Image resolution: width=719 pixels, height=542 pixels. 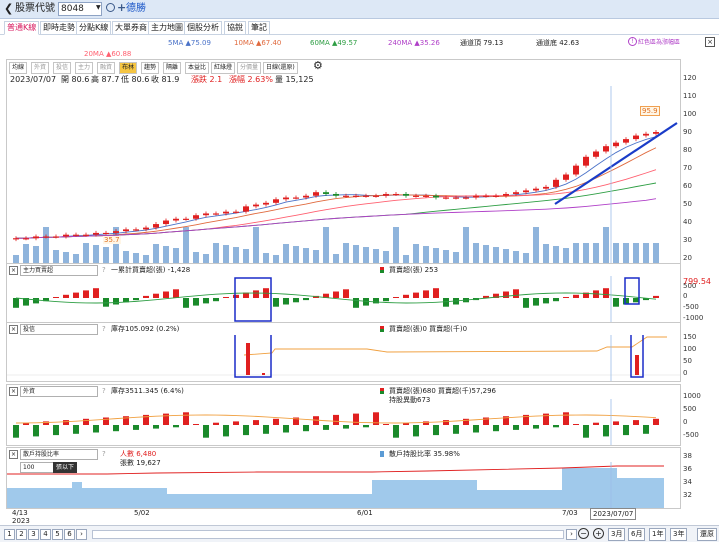 What do you see at coordinates (69, 534) in the screenshot?
I see `page-6: 6` at bounding box center [69, 534].